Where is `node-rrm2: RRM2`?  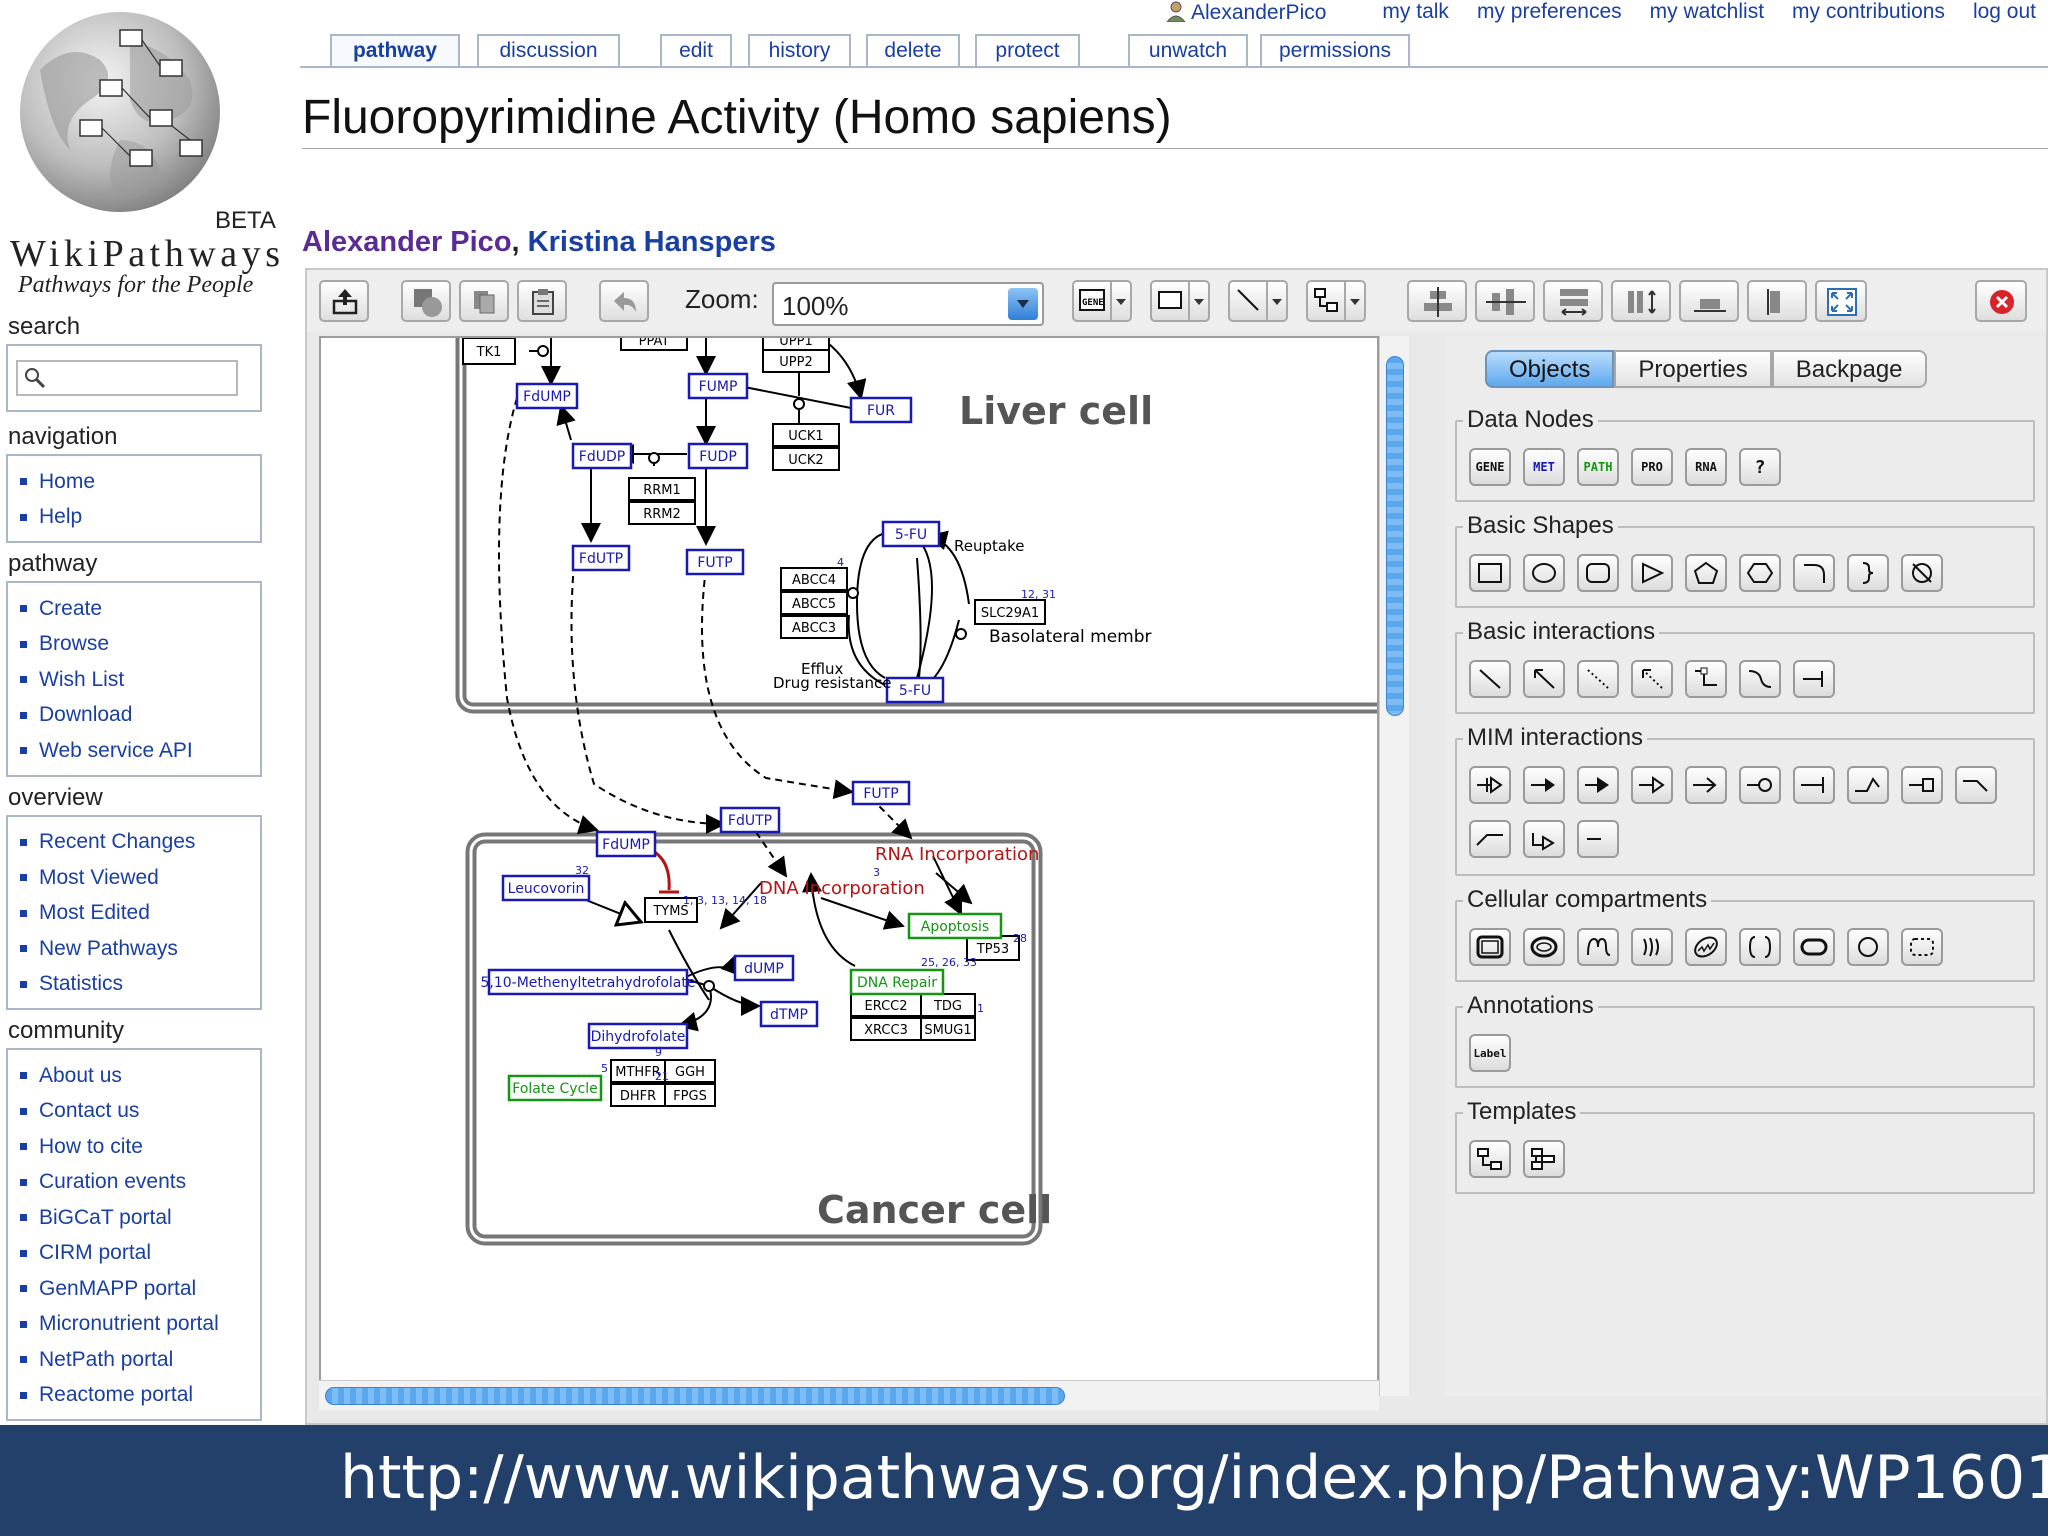 node-rrm2: RRM2 is located at coordinates (662, 514).